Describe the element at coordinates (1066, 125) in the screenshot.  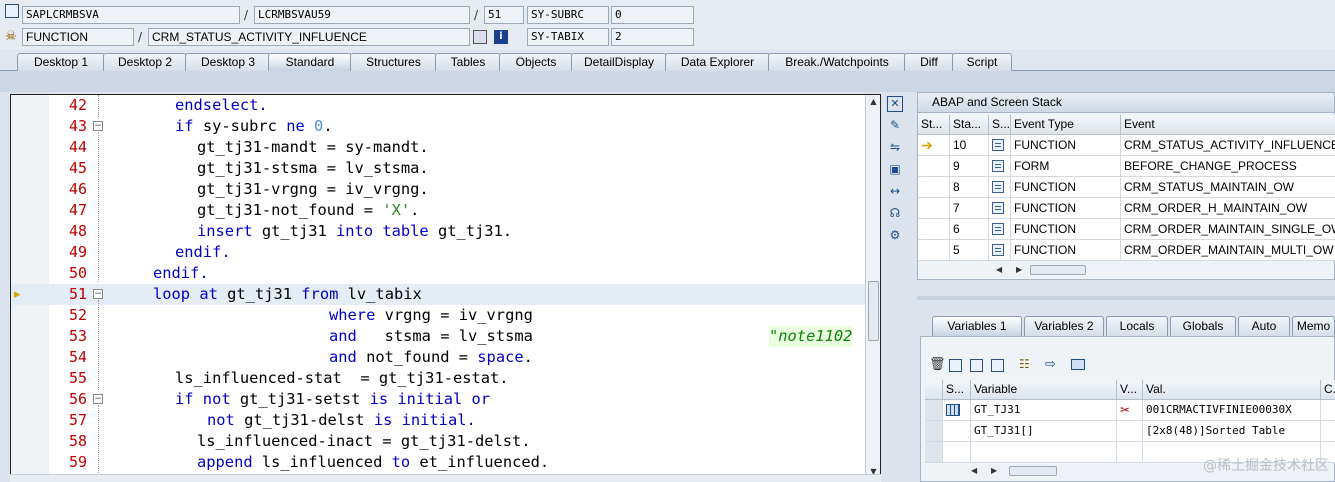
I see `column-header: Event Type` at that location.